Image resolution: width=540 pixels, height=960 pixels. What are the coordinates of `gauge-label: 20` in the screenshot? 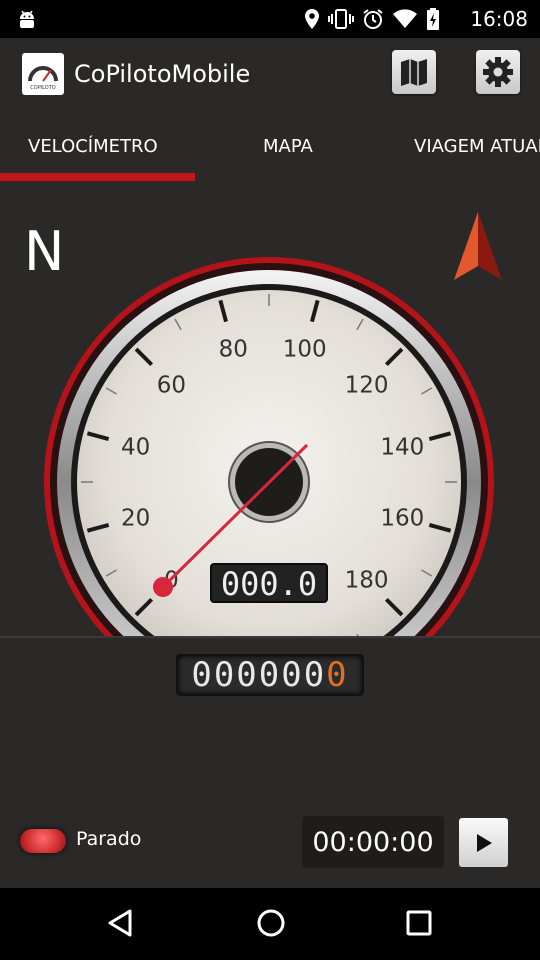 It's located at (135, 519).